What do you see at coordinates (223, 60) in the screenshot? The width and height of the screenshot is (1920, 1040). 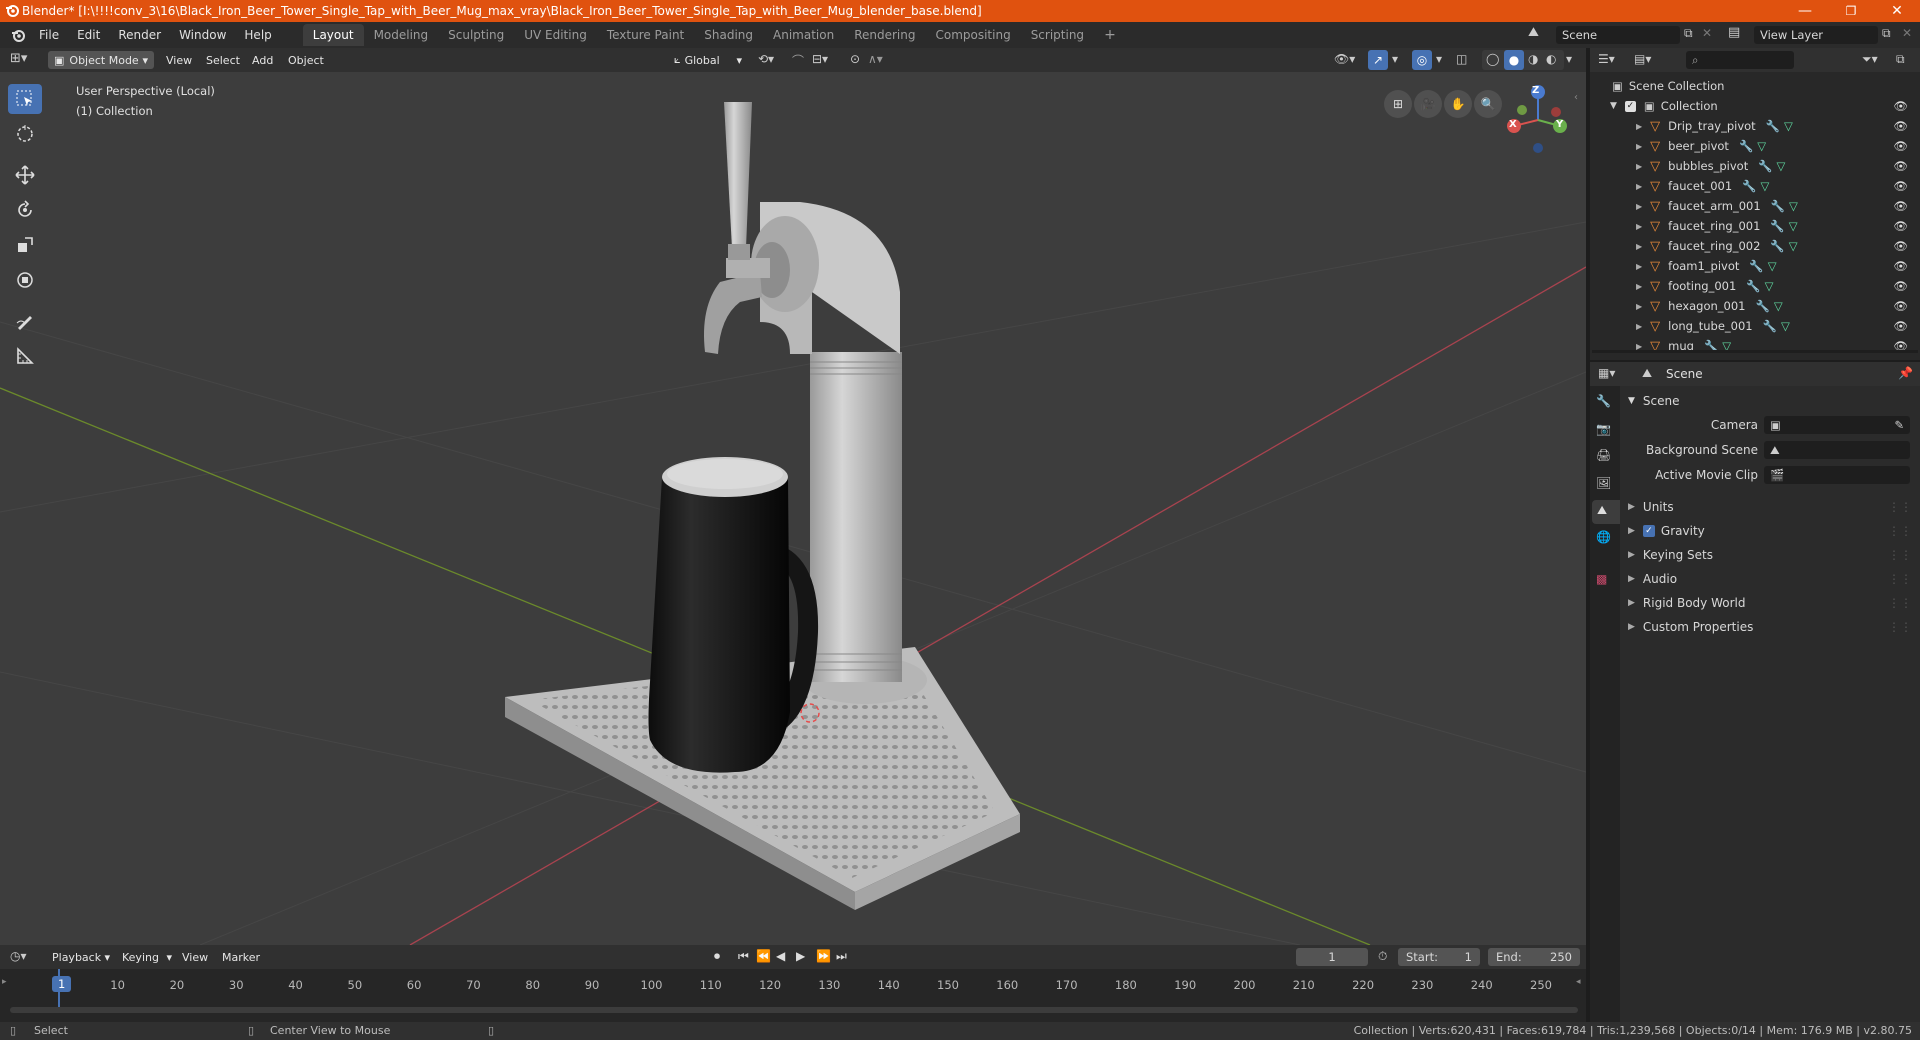 I see `viewport-menu-select: Select` at bounding box center [223, 60].